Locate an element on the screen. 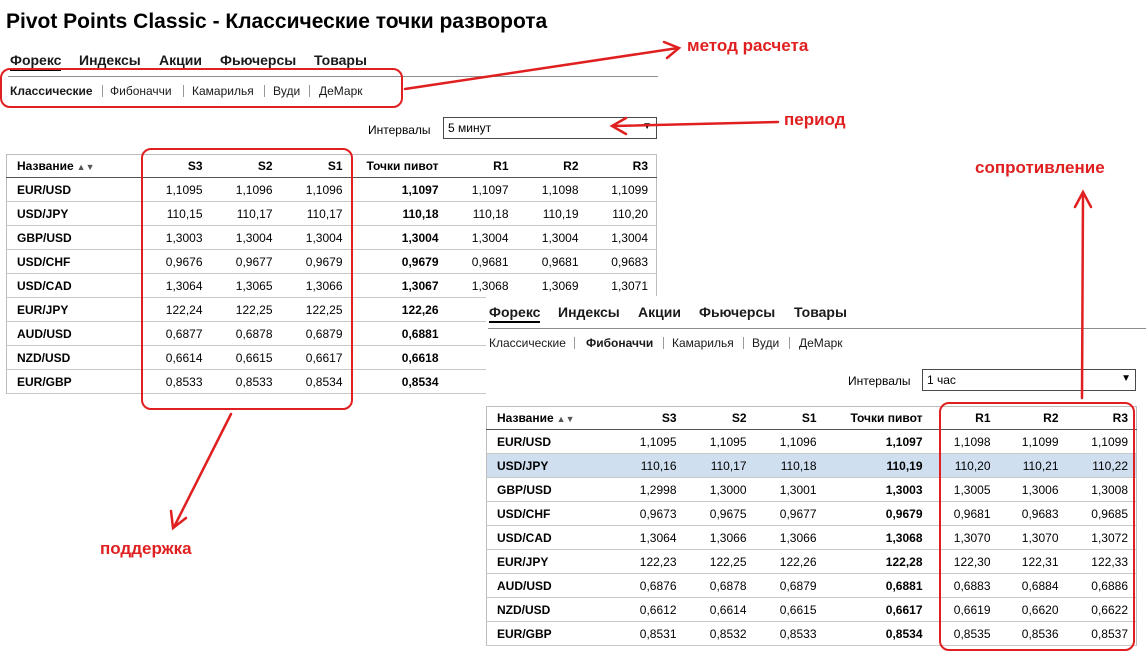 This screenshot has width=1146, height=655. arrow-resistance is located at coordinates (1082, 295).